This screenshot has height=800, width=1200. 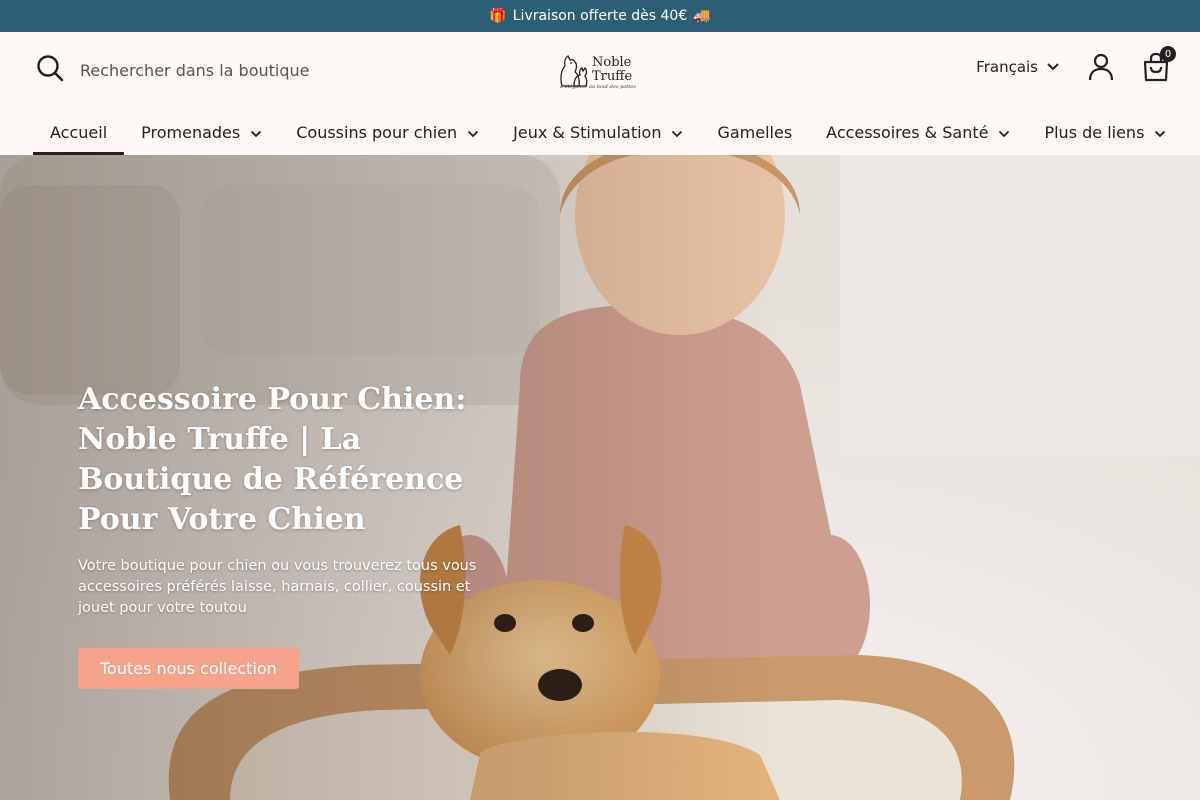 I want to click on nav-item-plus-de-liens: Plus de liens, so click(x=1105, y=134).